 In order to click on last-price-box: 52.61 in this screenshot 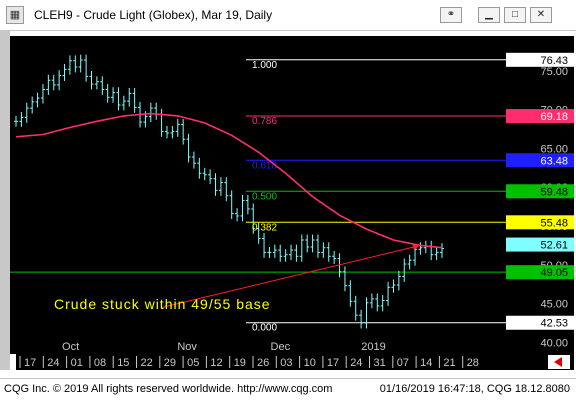, I will do `click(540, 244)`.